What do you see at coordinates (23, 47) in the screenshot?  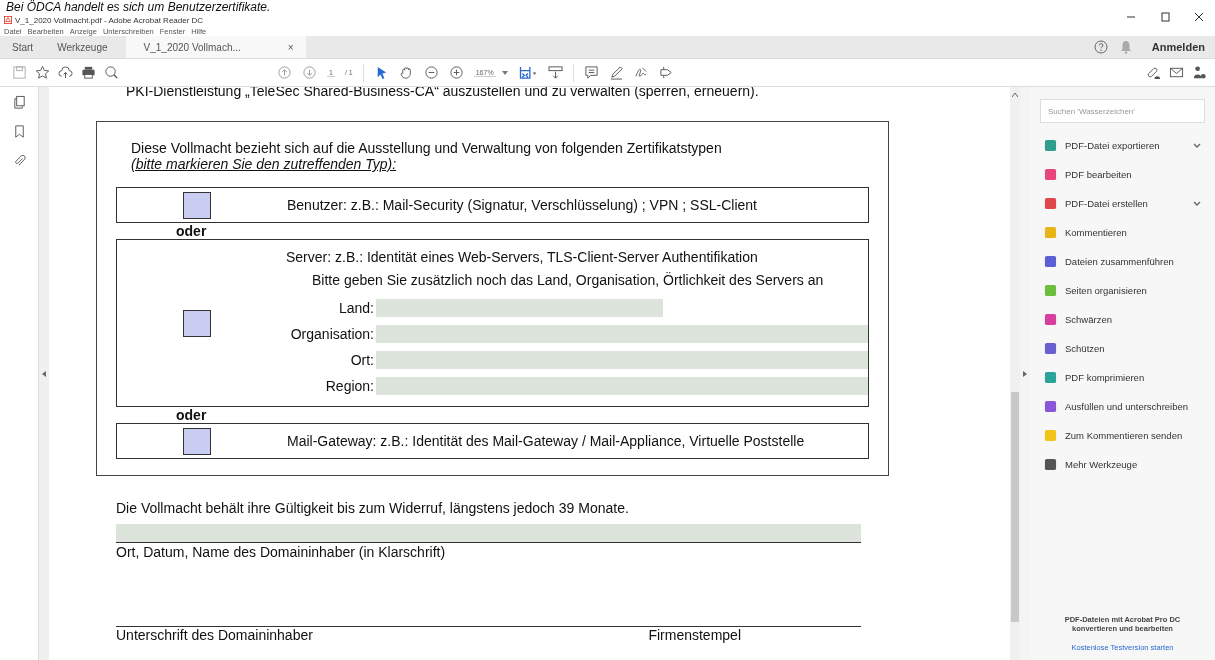 I see `tab: Start` at bounding box center [23, 47].